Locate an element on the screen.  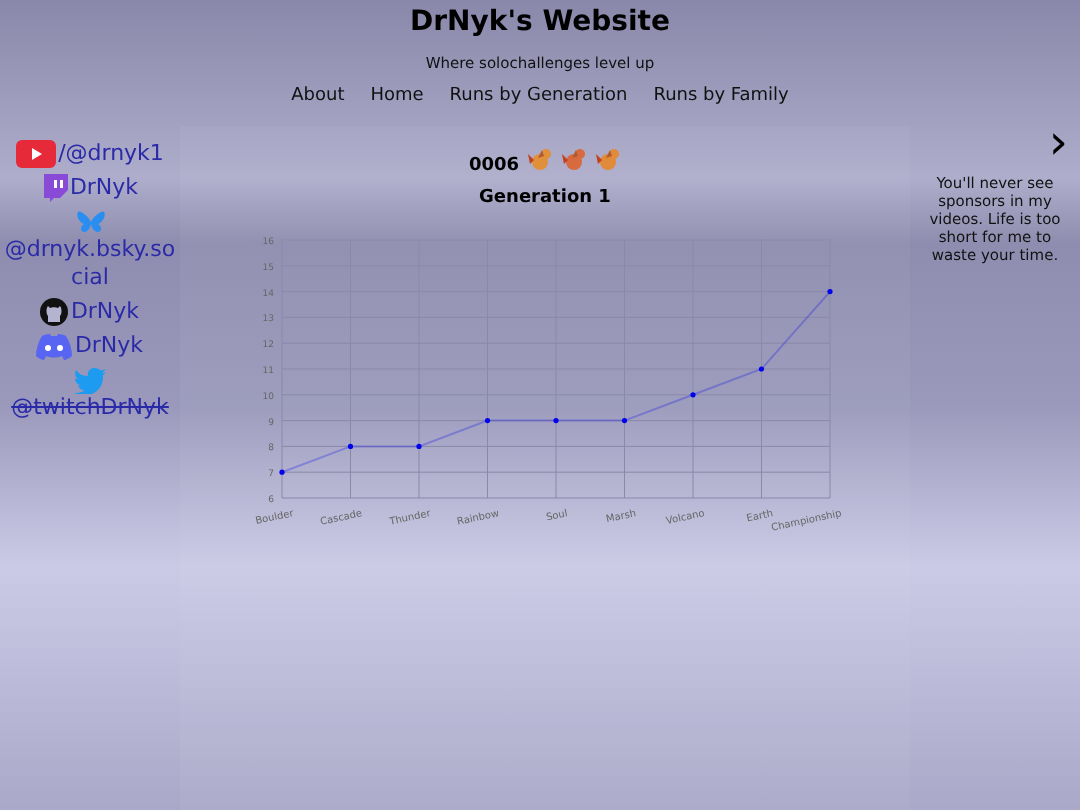
nav-link: Runs by Family is located at coordinates (721, 96).